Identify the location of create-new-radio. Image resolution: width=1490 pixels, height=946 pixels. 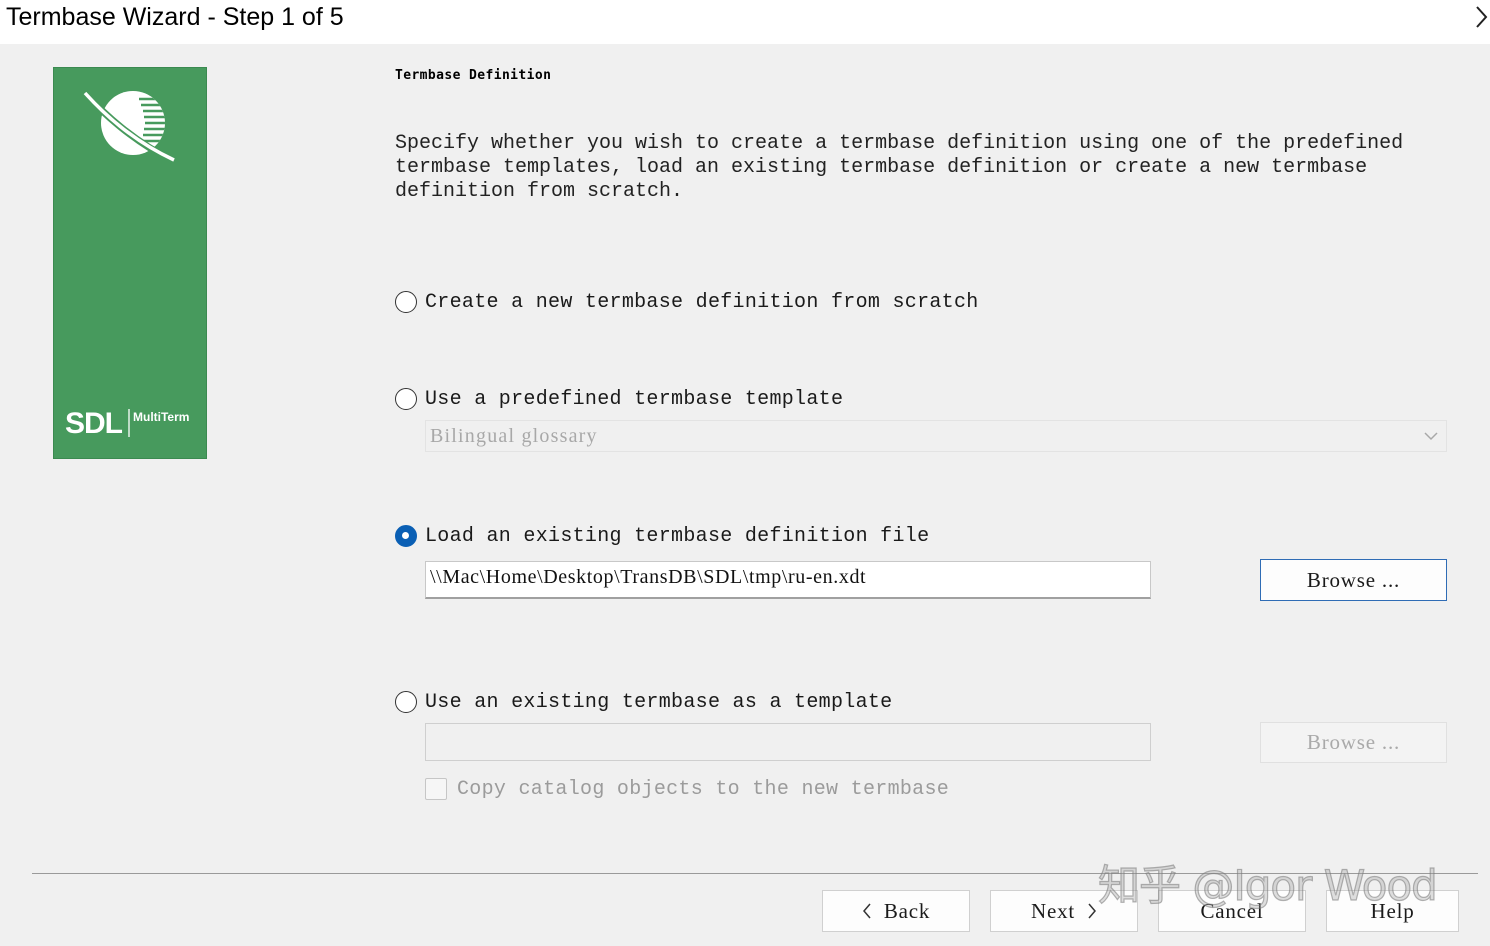
(406, 302).